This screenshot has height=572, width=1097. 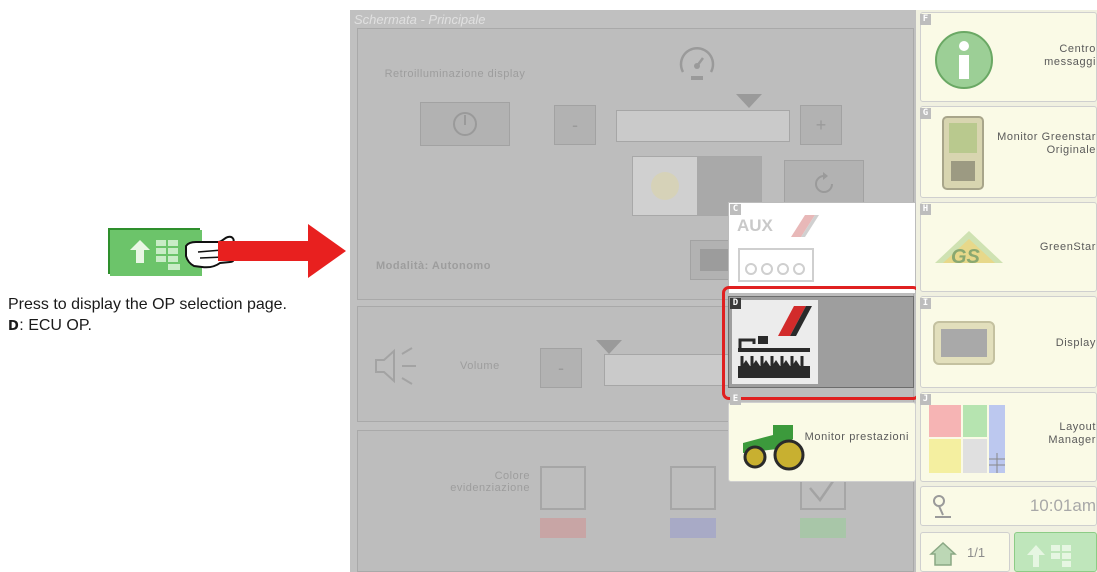 What do you see at coordinates (856, 437) in the screenshot?
I see `performance-monitor-label: Monitor prestazioni` at bounding box center [856, 437].